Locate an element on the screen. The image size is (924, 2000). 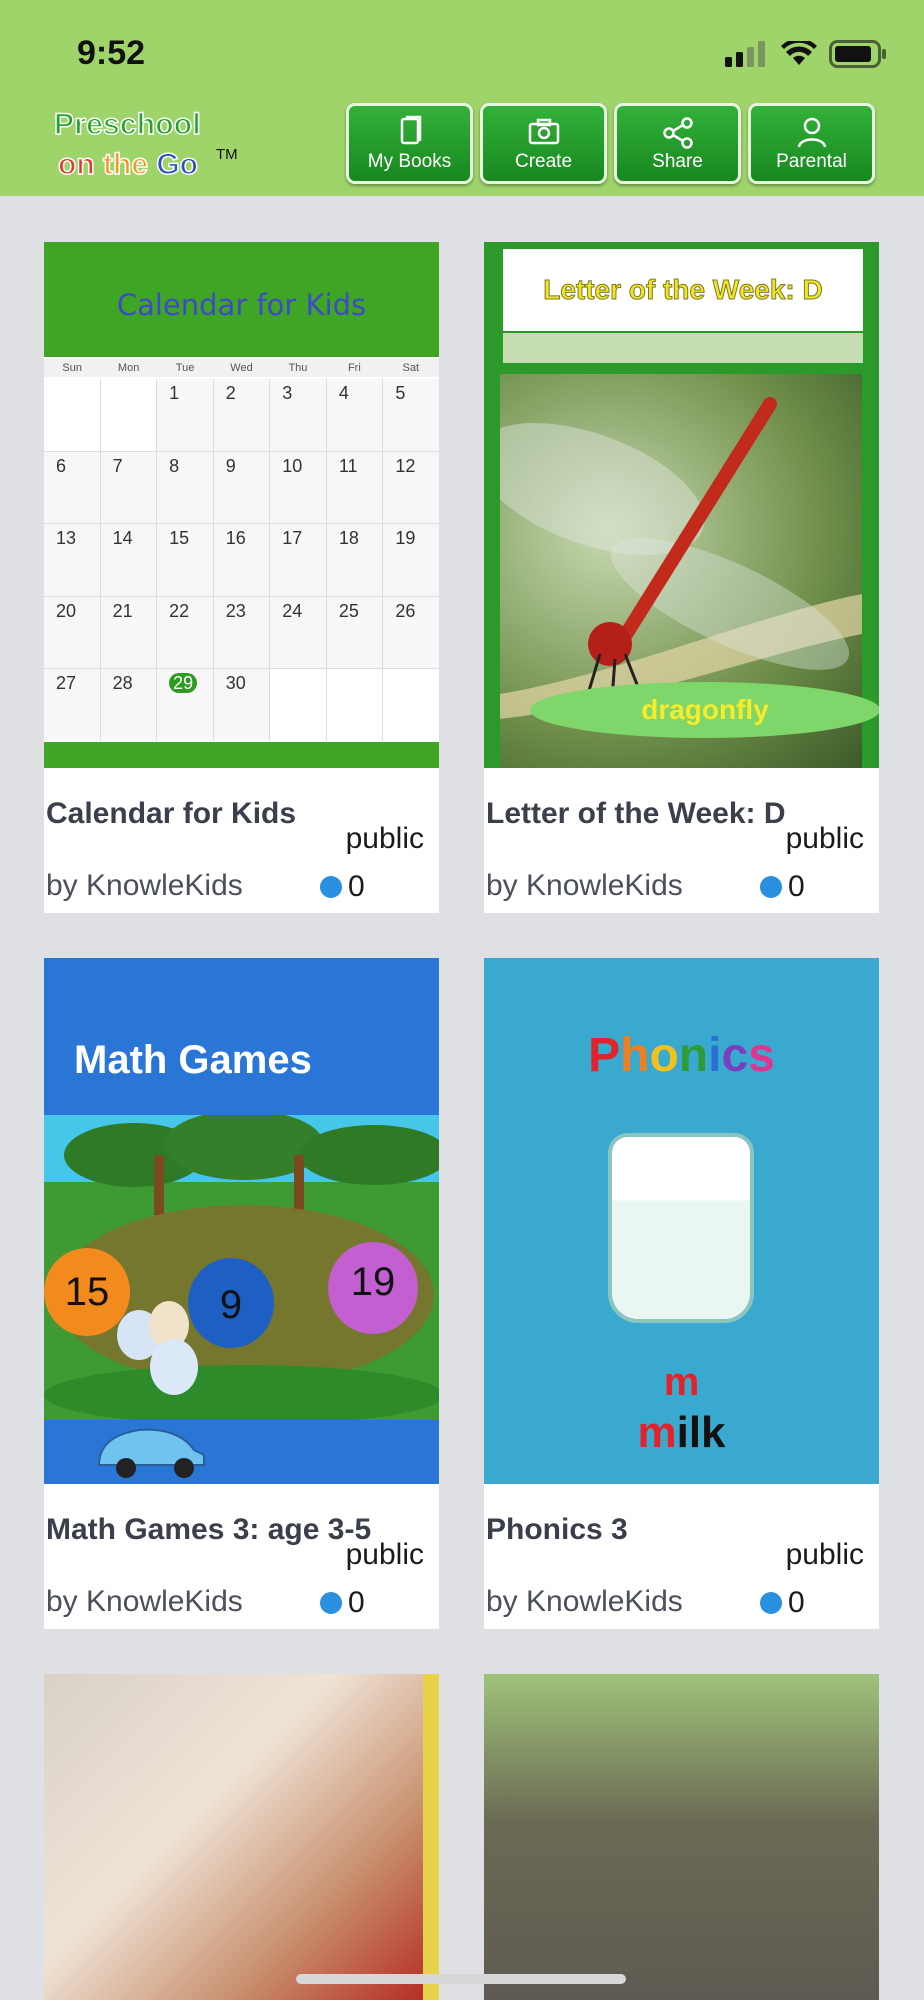
book-card-baby-photo is located at coordinates (241, 1837).